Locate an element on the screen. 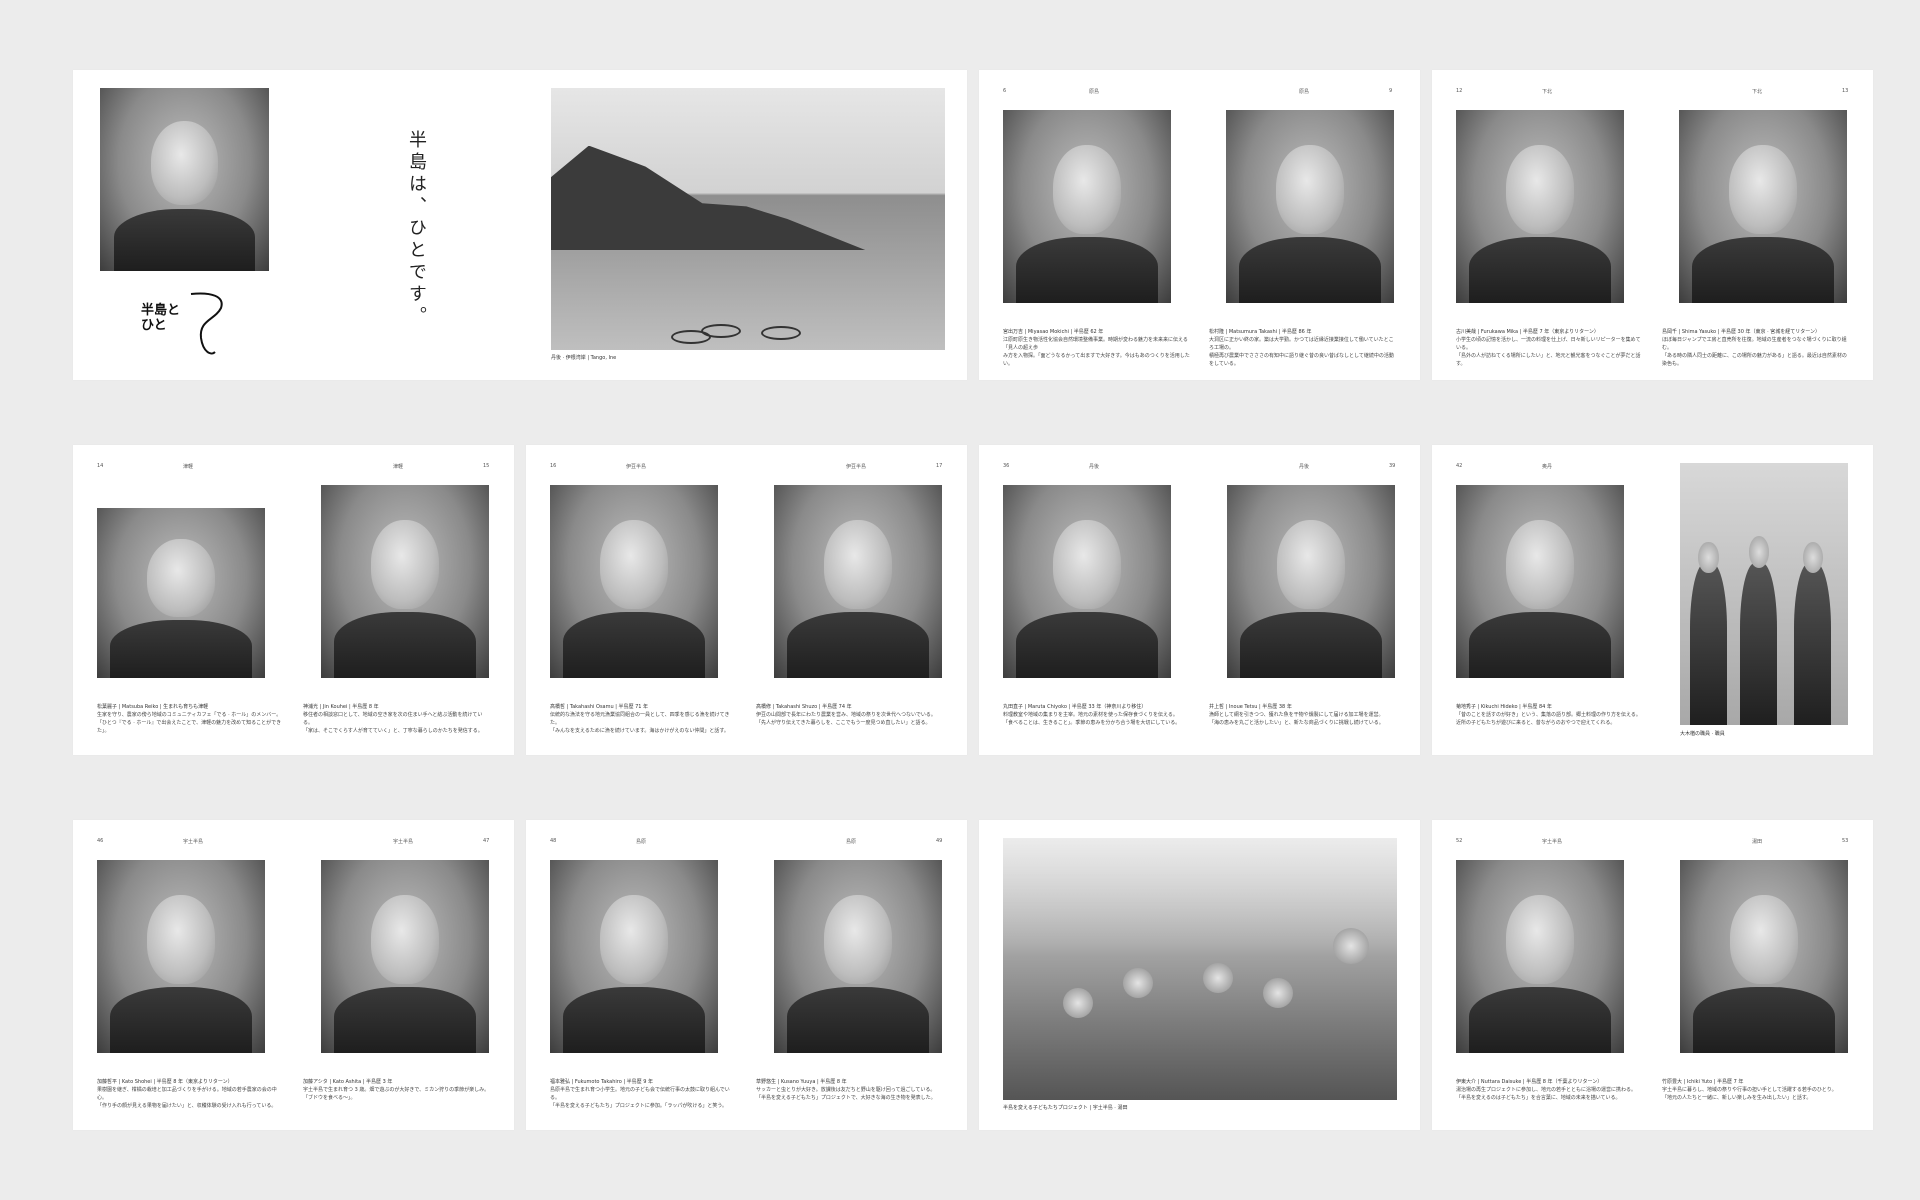  page-number: 47 is located at coordinates (486, 841).